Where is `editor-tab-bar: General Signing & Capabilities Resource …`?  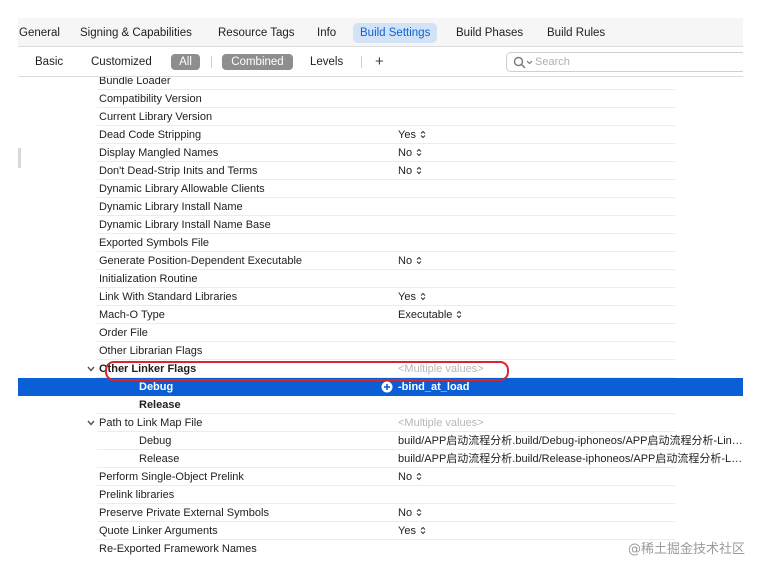 editor-tab-bar: General Signing & Capabilities Resource … is located at coordinates (380, 32).